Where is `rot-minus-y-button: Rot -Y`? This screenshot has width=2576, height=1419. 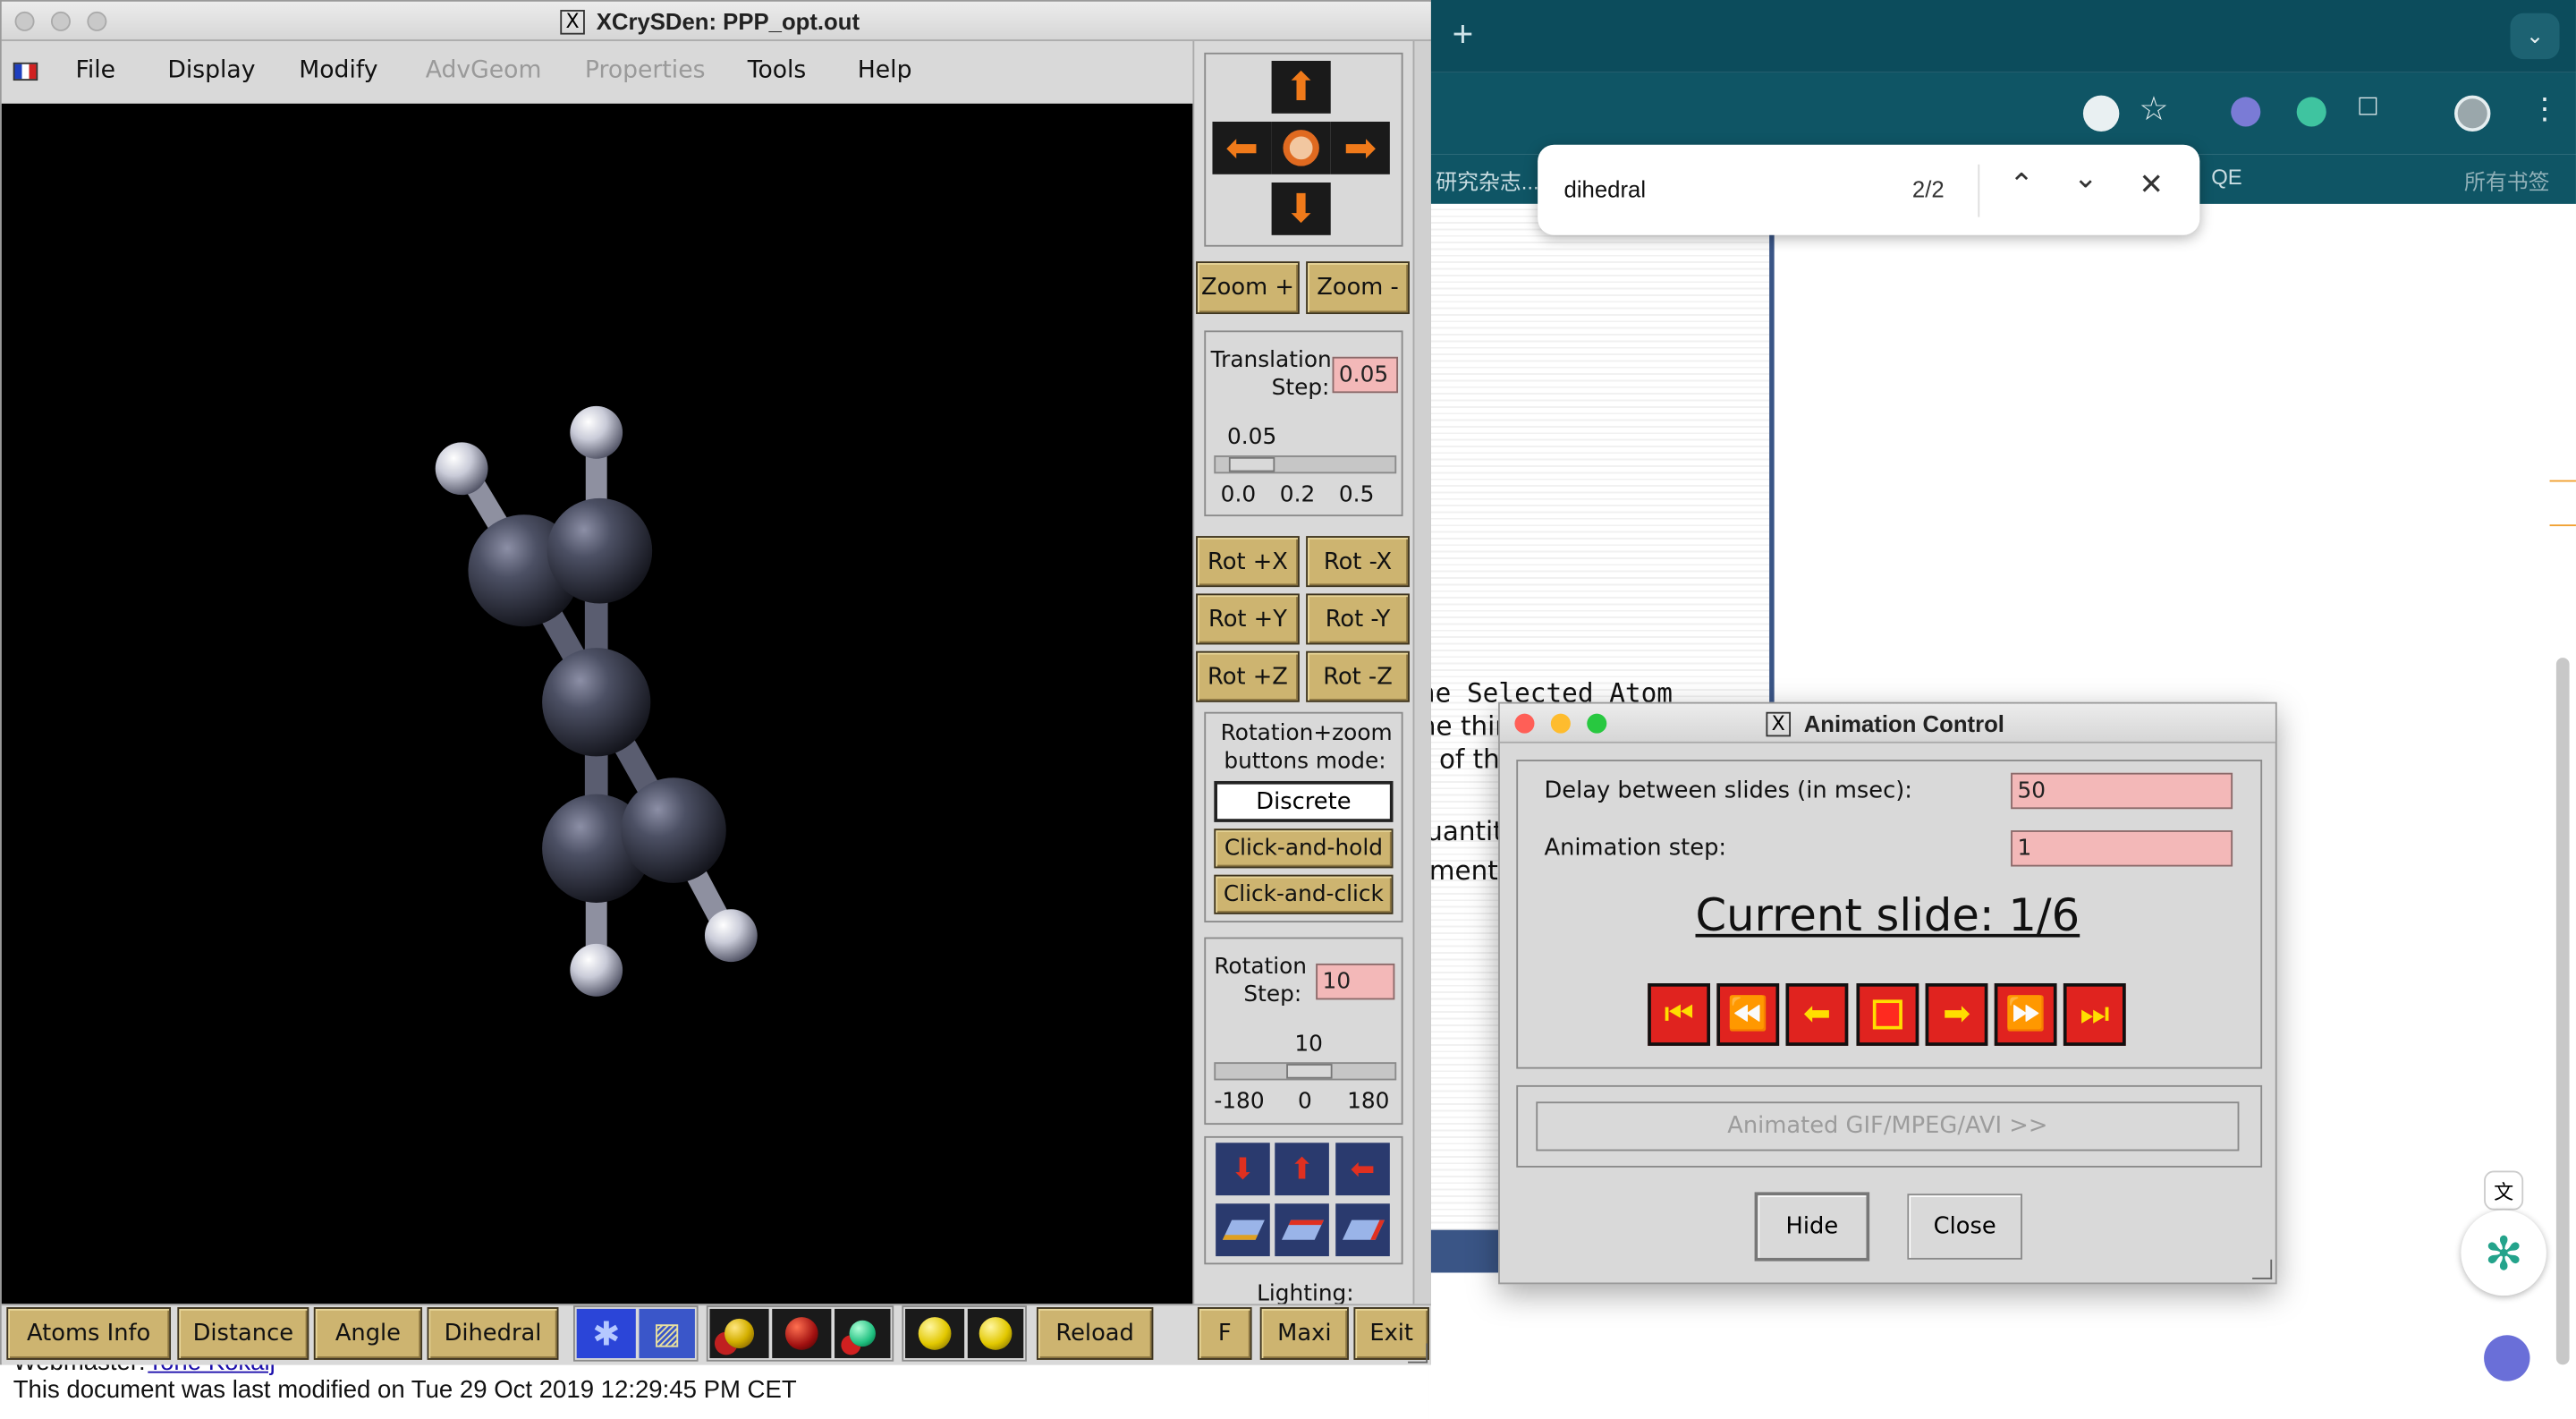 rot-minus-y-button: Rot -Y is located at coordinates (1358, 619).